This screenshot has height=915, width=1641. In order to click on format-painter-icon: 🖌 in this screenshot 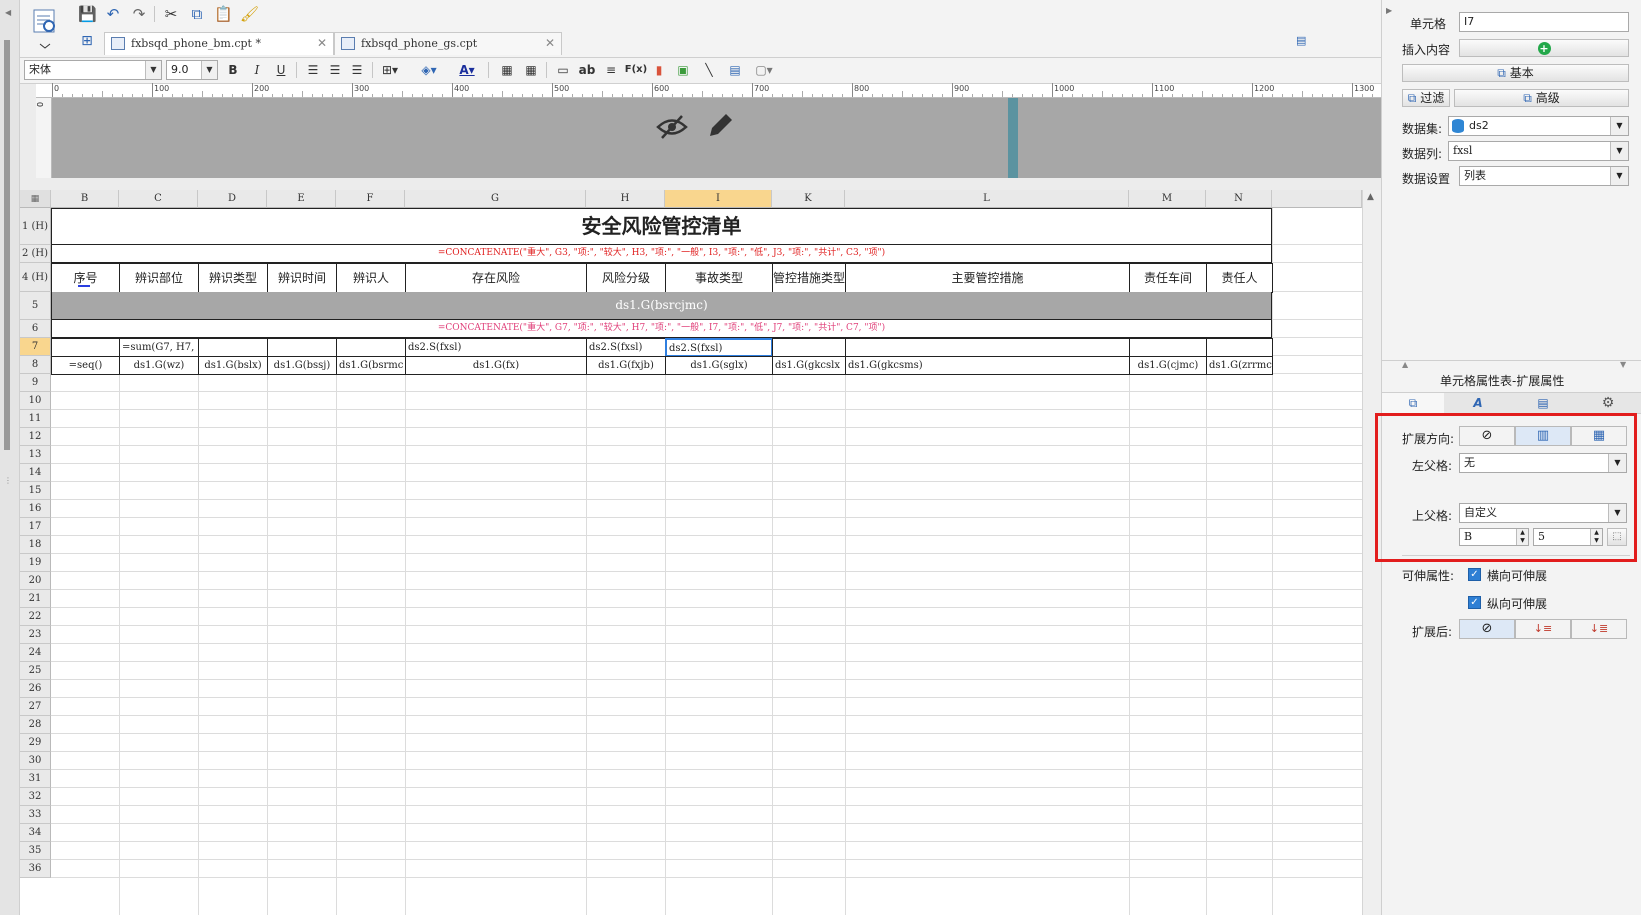, I will do `click(249, 14)`.